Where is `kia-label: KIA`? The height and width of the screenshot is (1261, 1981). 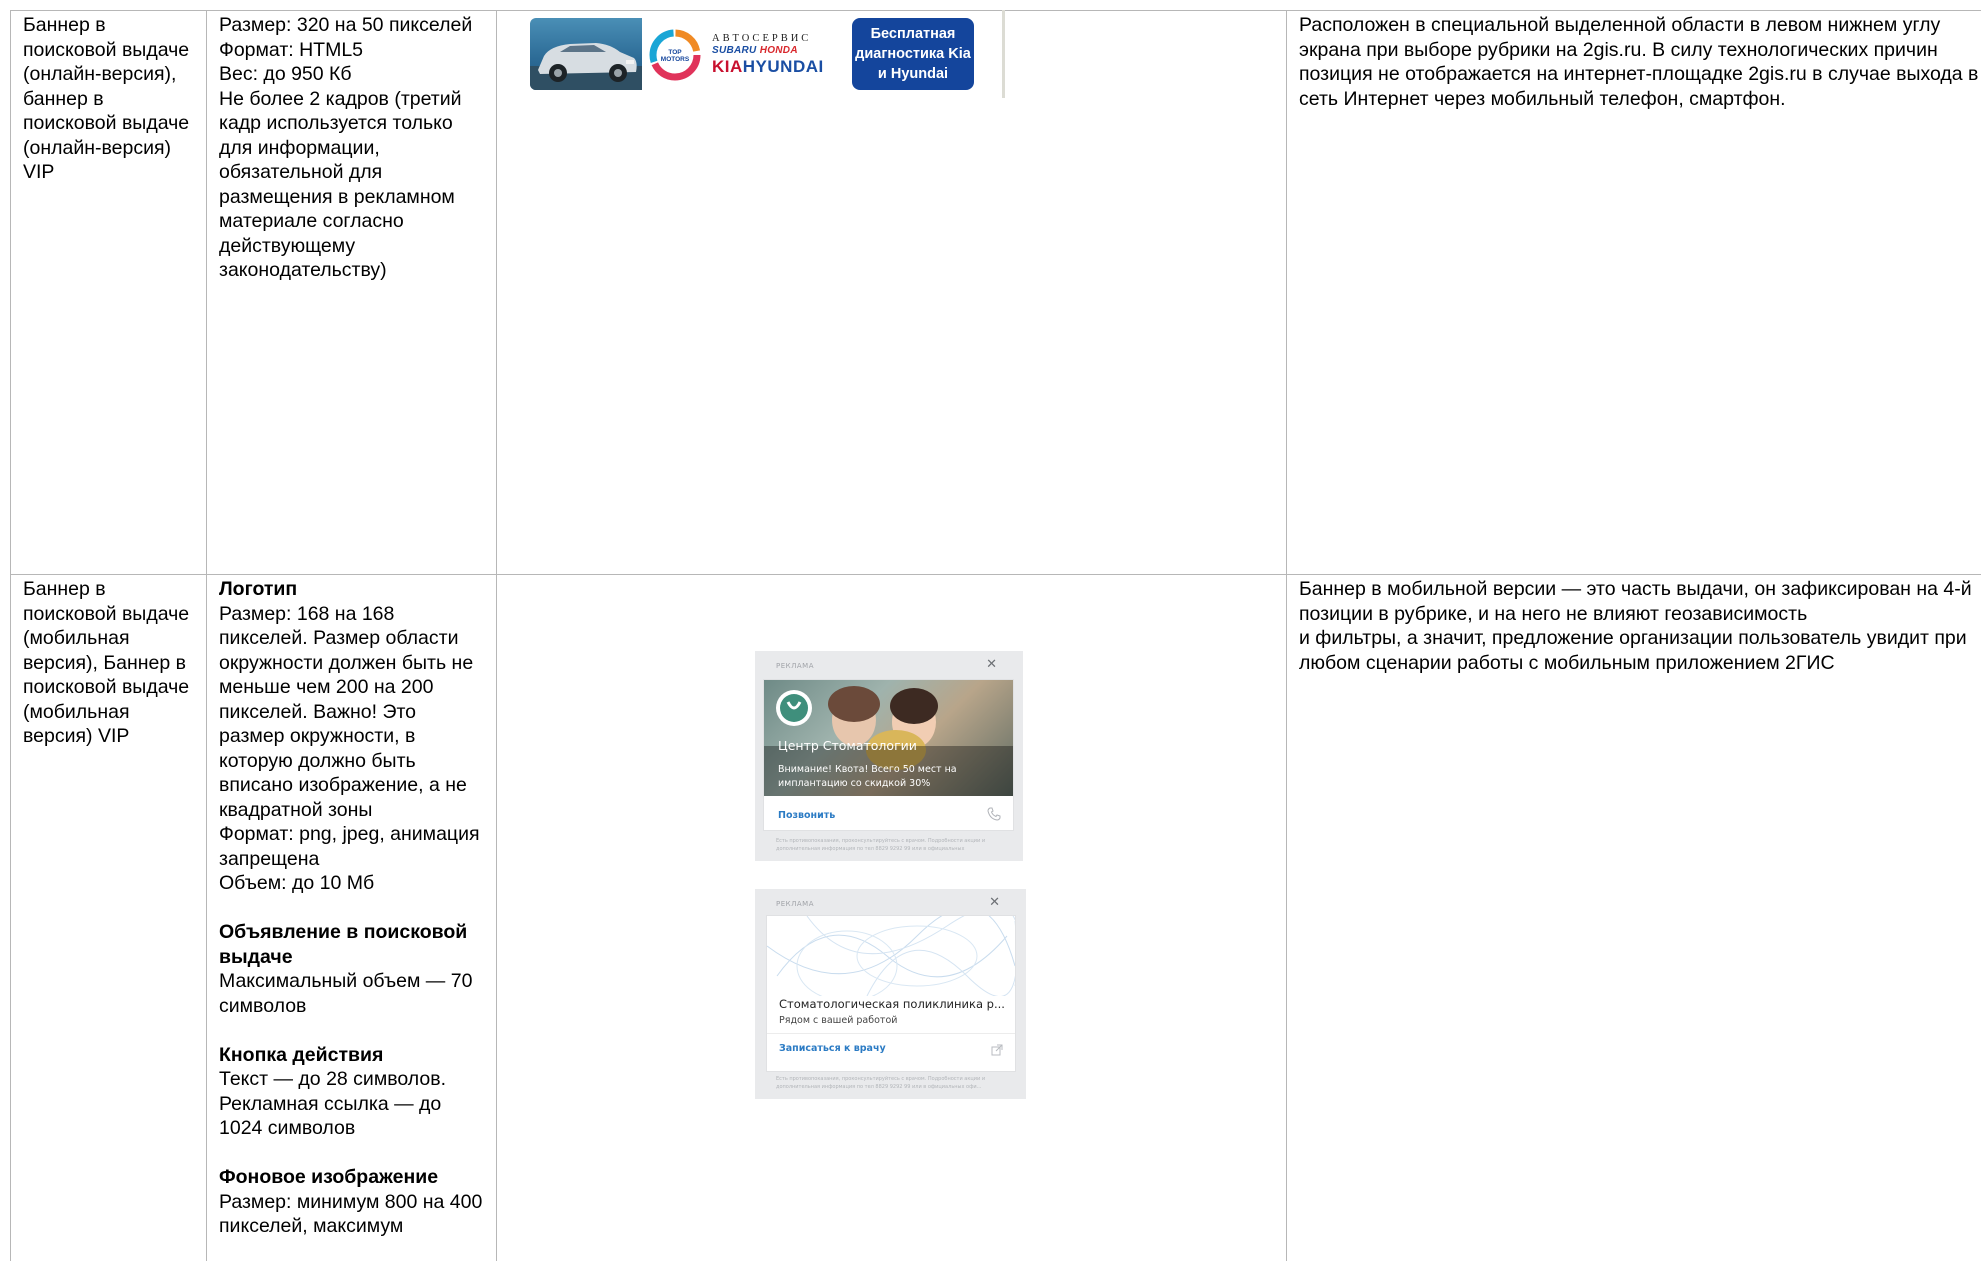 kia-label: KIA is located at coordinates (727, 66).